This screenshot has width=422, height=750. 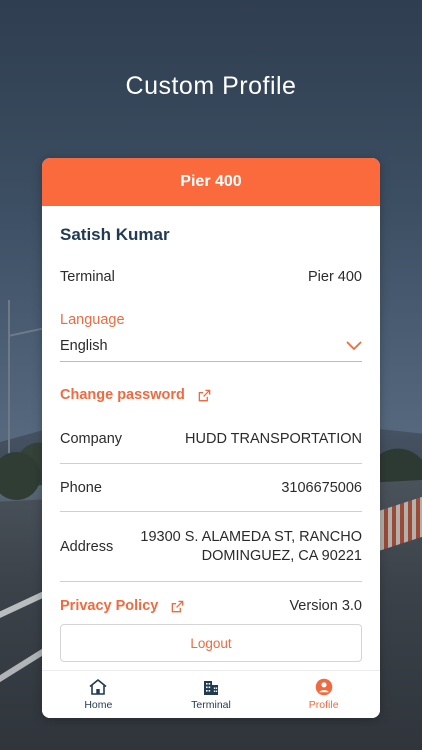 I want to click on address-line1: 19300 S. ALAMEDA ST, RANCHO, so click(x=251, y=536).